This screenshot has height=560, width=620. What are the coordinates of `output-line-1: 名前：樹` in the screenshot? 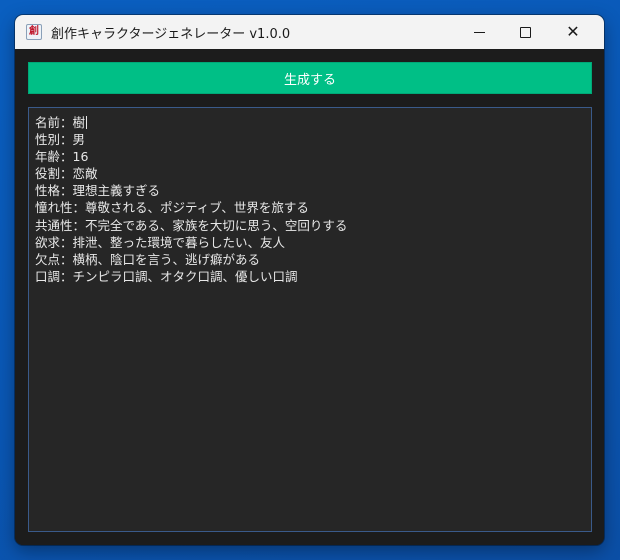 It's located at (310, 122).